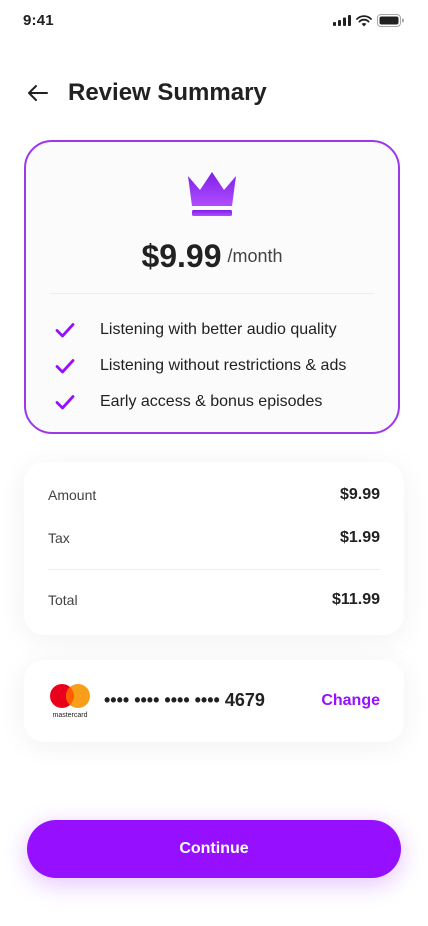  What do you see at coordinates (359, 494) in the screenshot?
I see `amount-value: $9.99` at bounding box center [359, 494].